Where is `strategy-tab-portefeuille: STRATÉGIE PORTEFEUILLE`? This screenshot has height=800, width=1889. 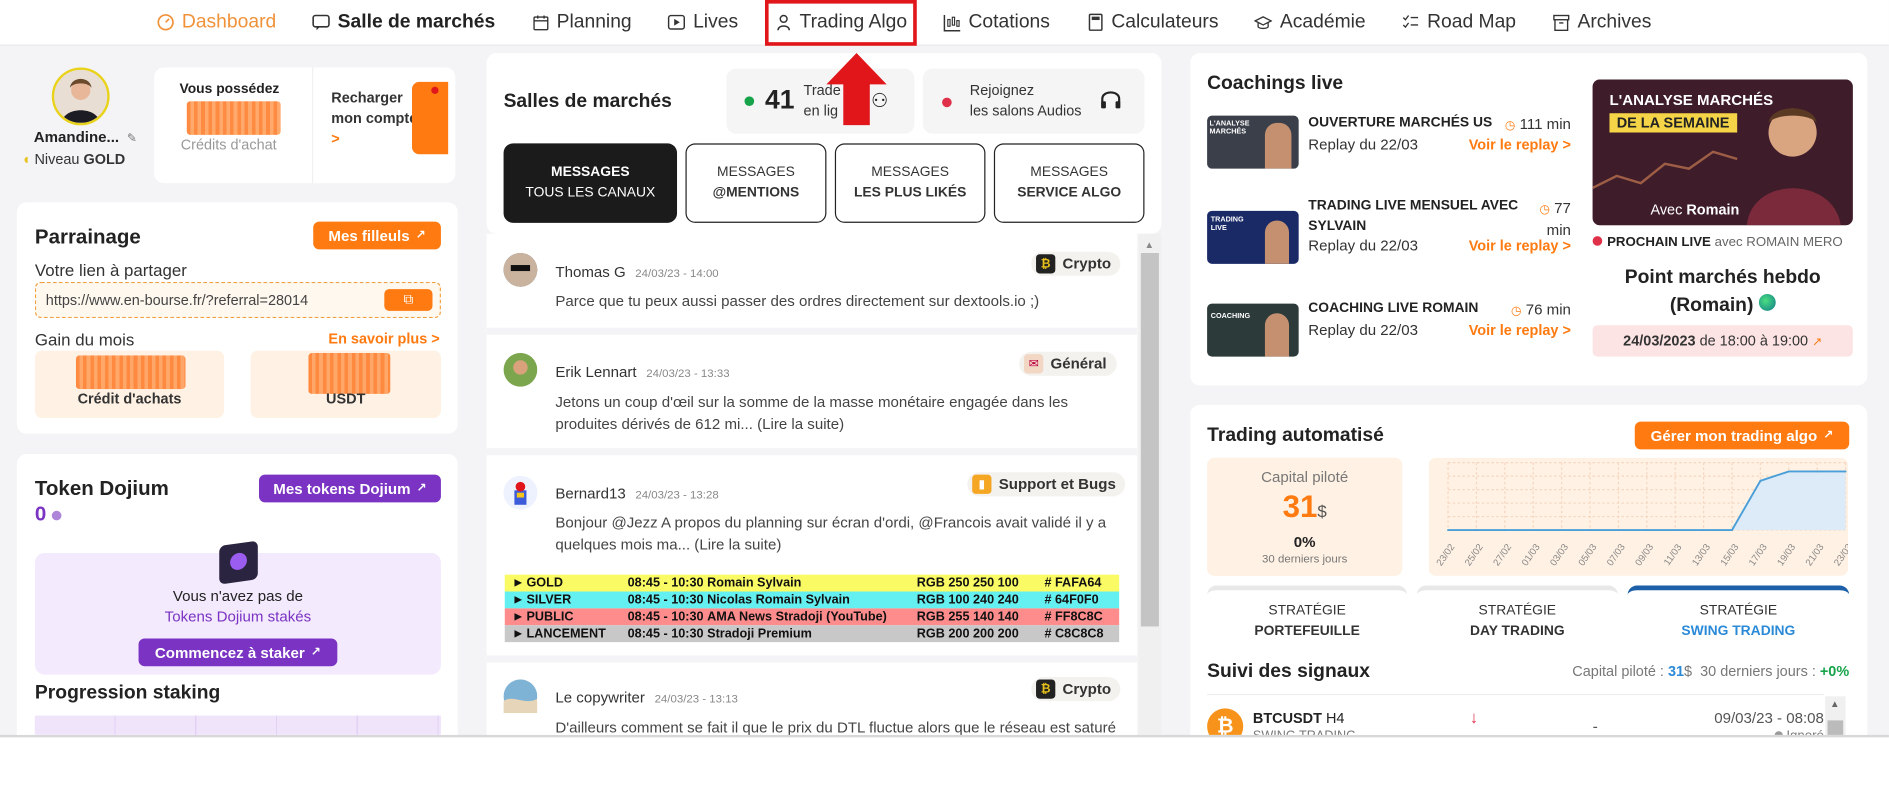
strategy-tab-portefeuille: STRATÉGIE PORTEFEUILLE is located at coordinates (1307, 617).